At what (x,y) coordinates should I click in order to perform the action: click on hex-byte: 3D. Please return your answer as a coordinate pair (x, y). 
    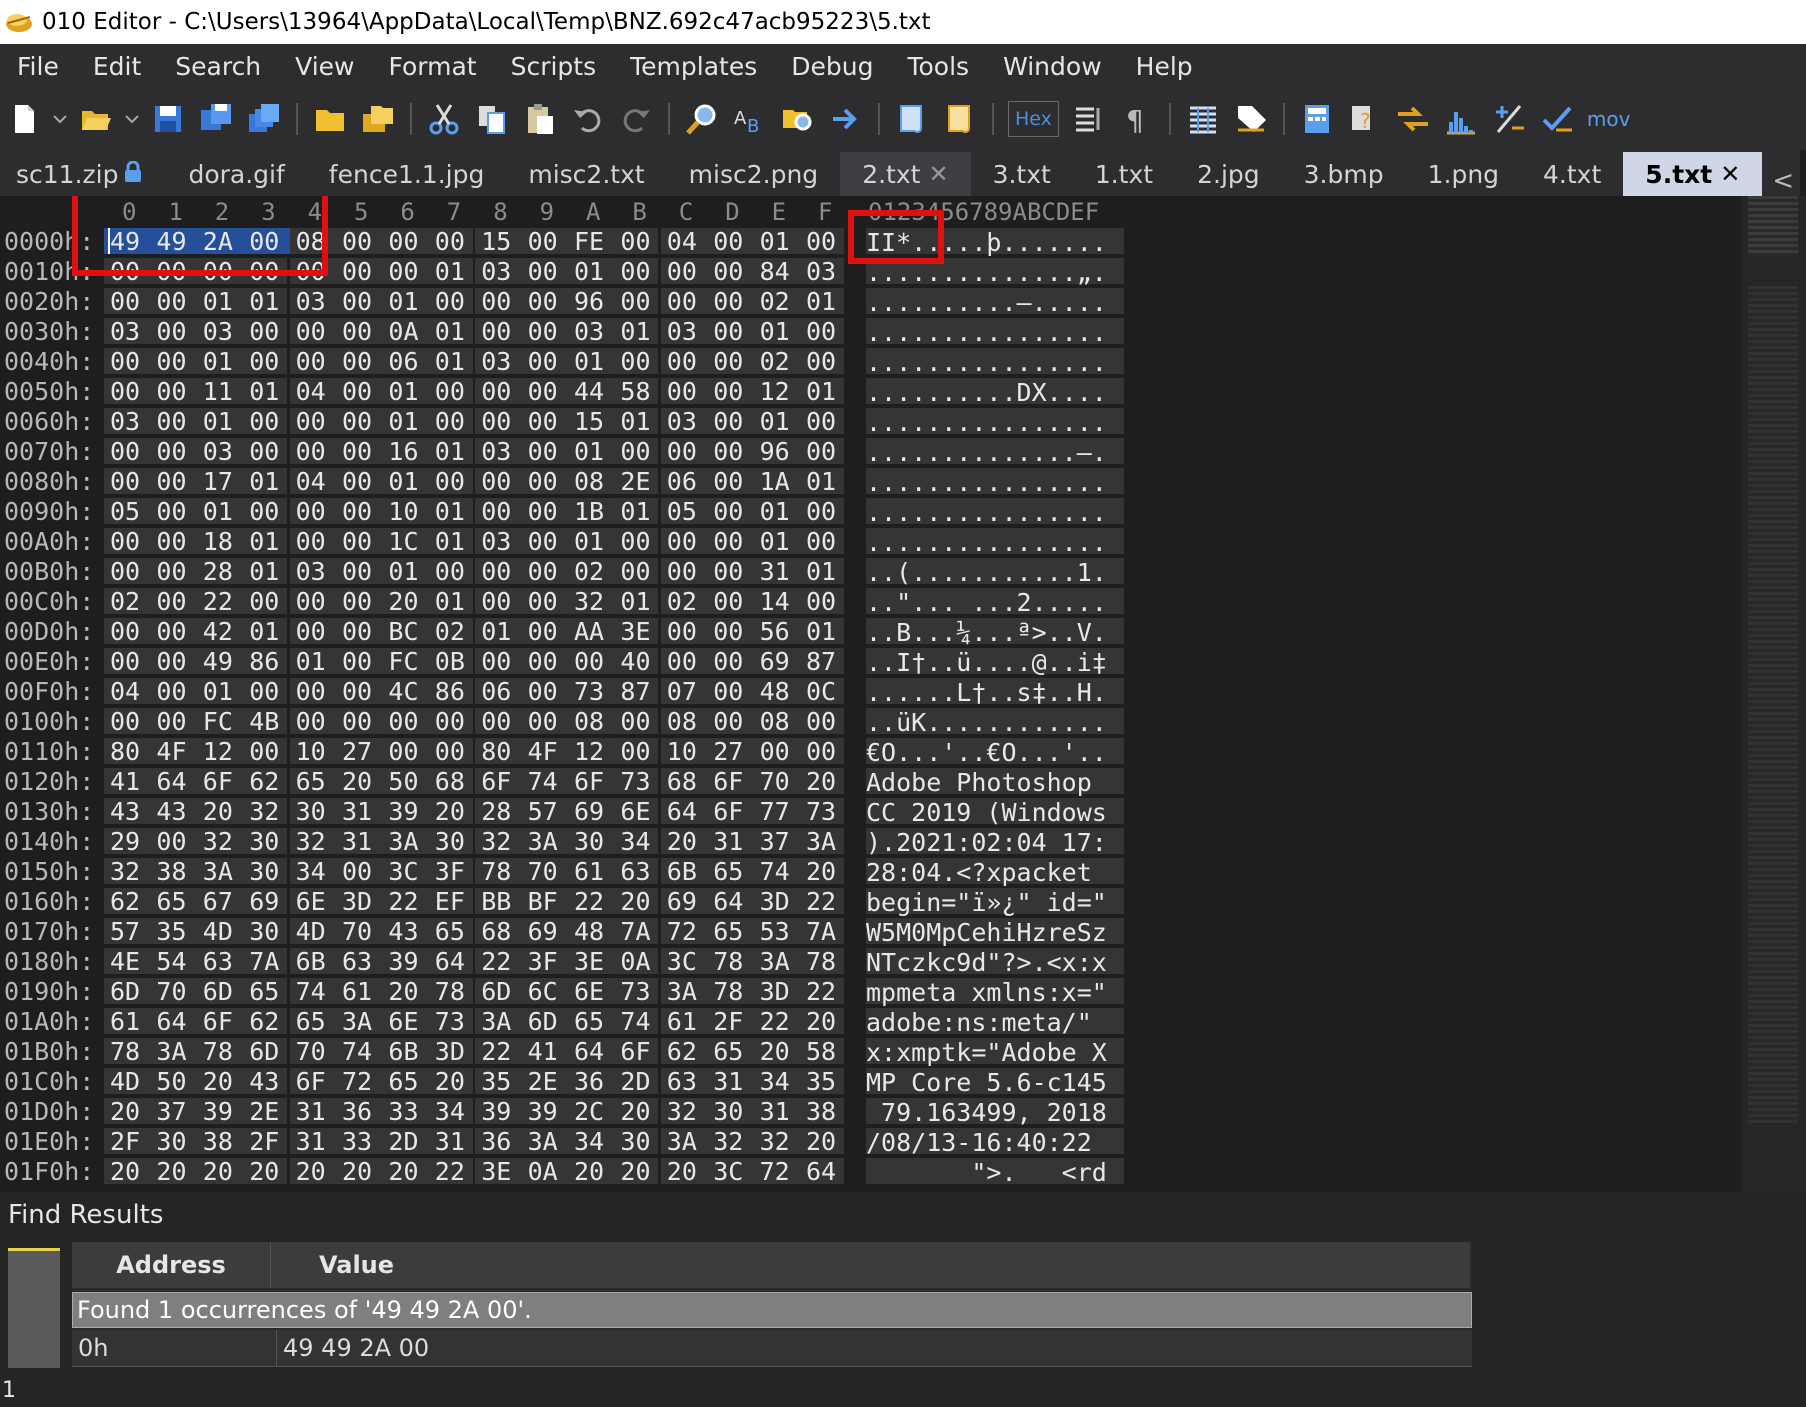
    Looking at the image, I should click on (357, 901).